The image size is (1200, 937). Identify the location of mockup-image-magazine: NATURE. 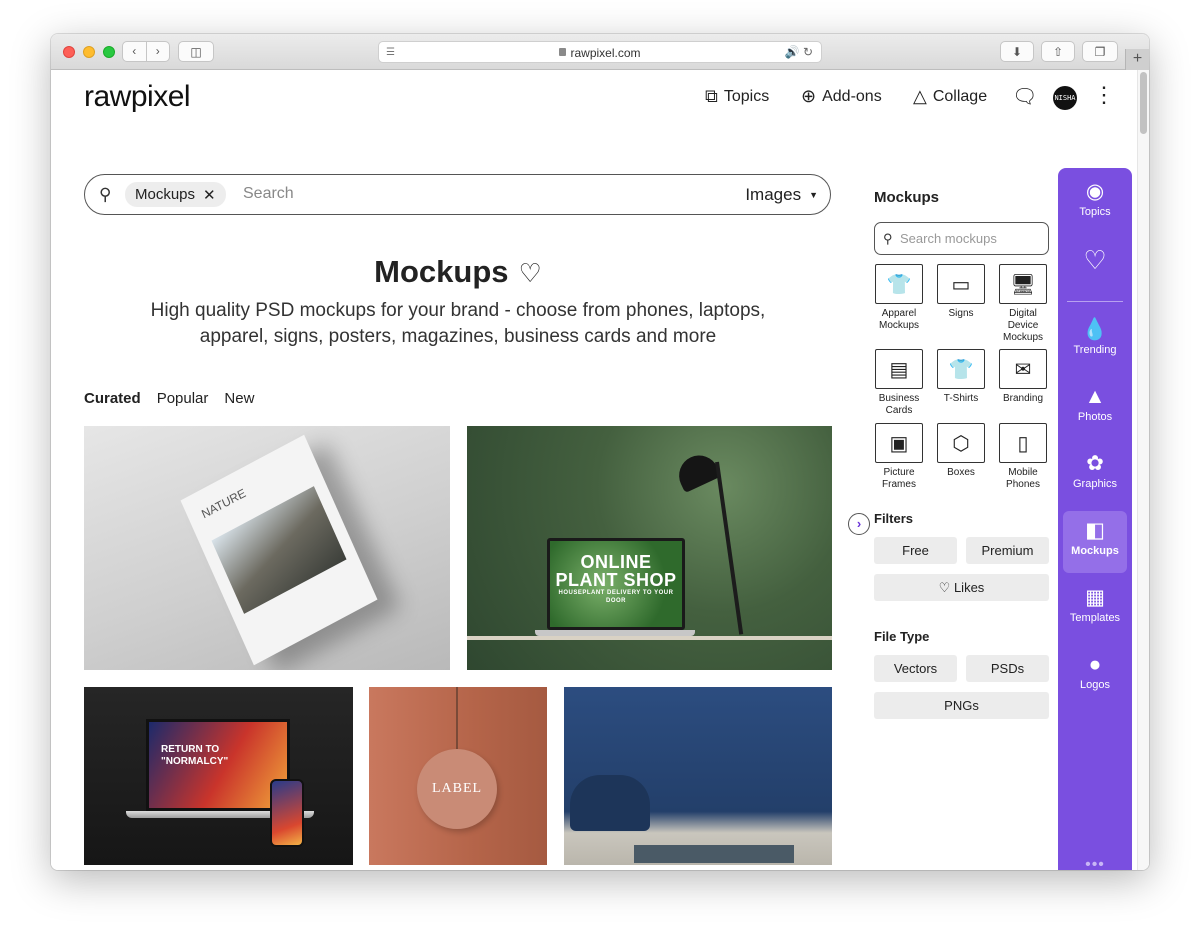
(267, 548).